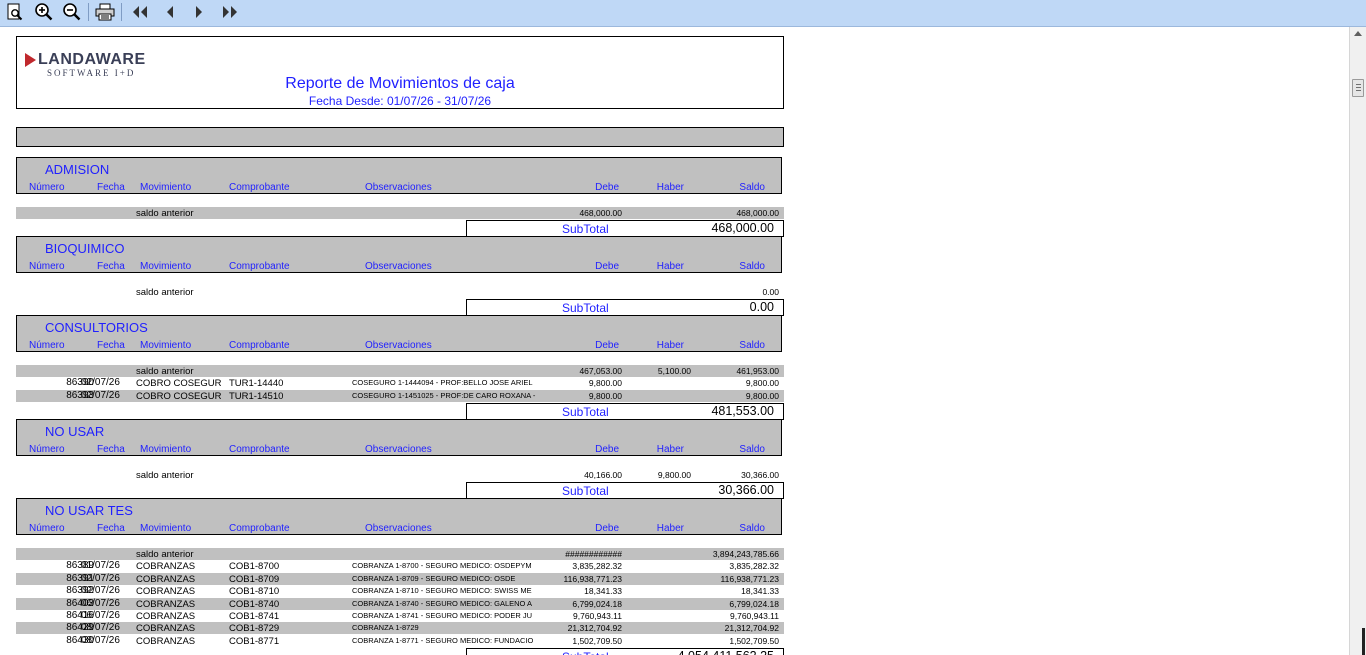 The width and height of the screenshot is (1366, 655). What do you see at coordinates (625, 228) in the screenshot?
I see `subtotal-box: SubTotal 468,000.00` at bounding box center [625, 228].